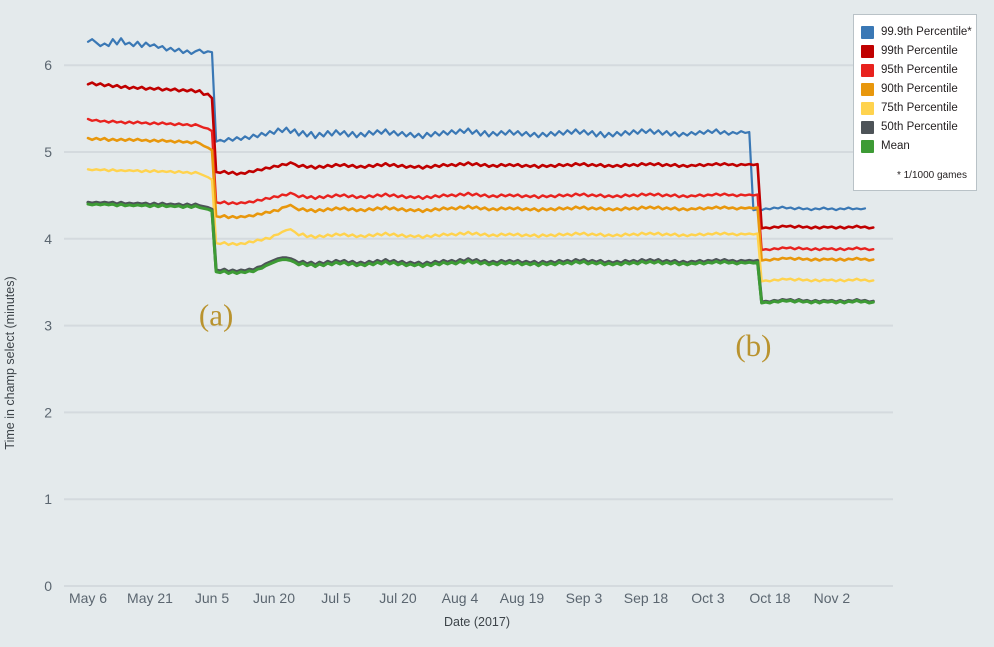 The width and height of the screenshot is (994, 647). I want to click on legend-item: 90th Percentile, so click(918, 89).